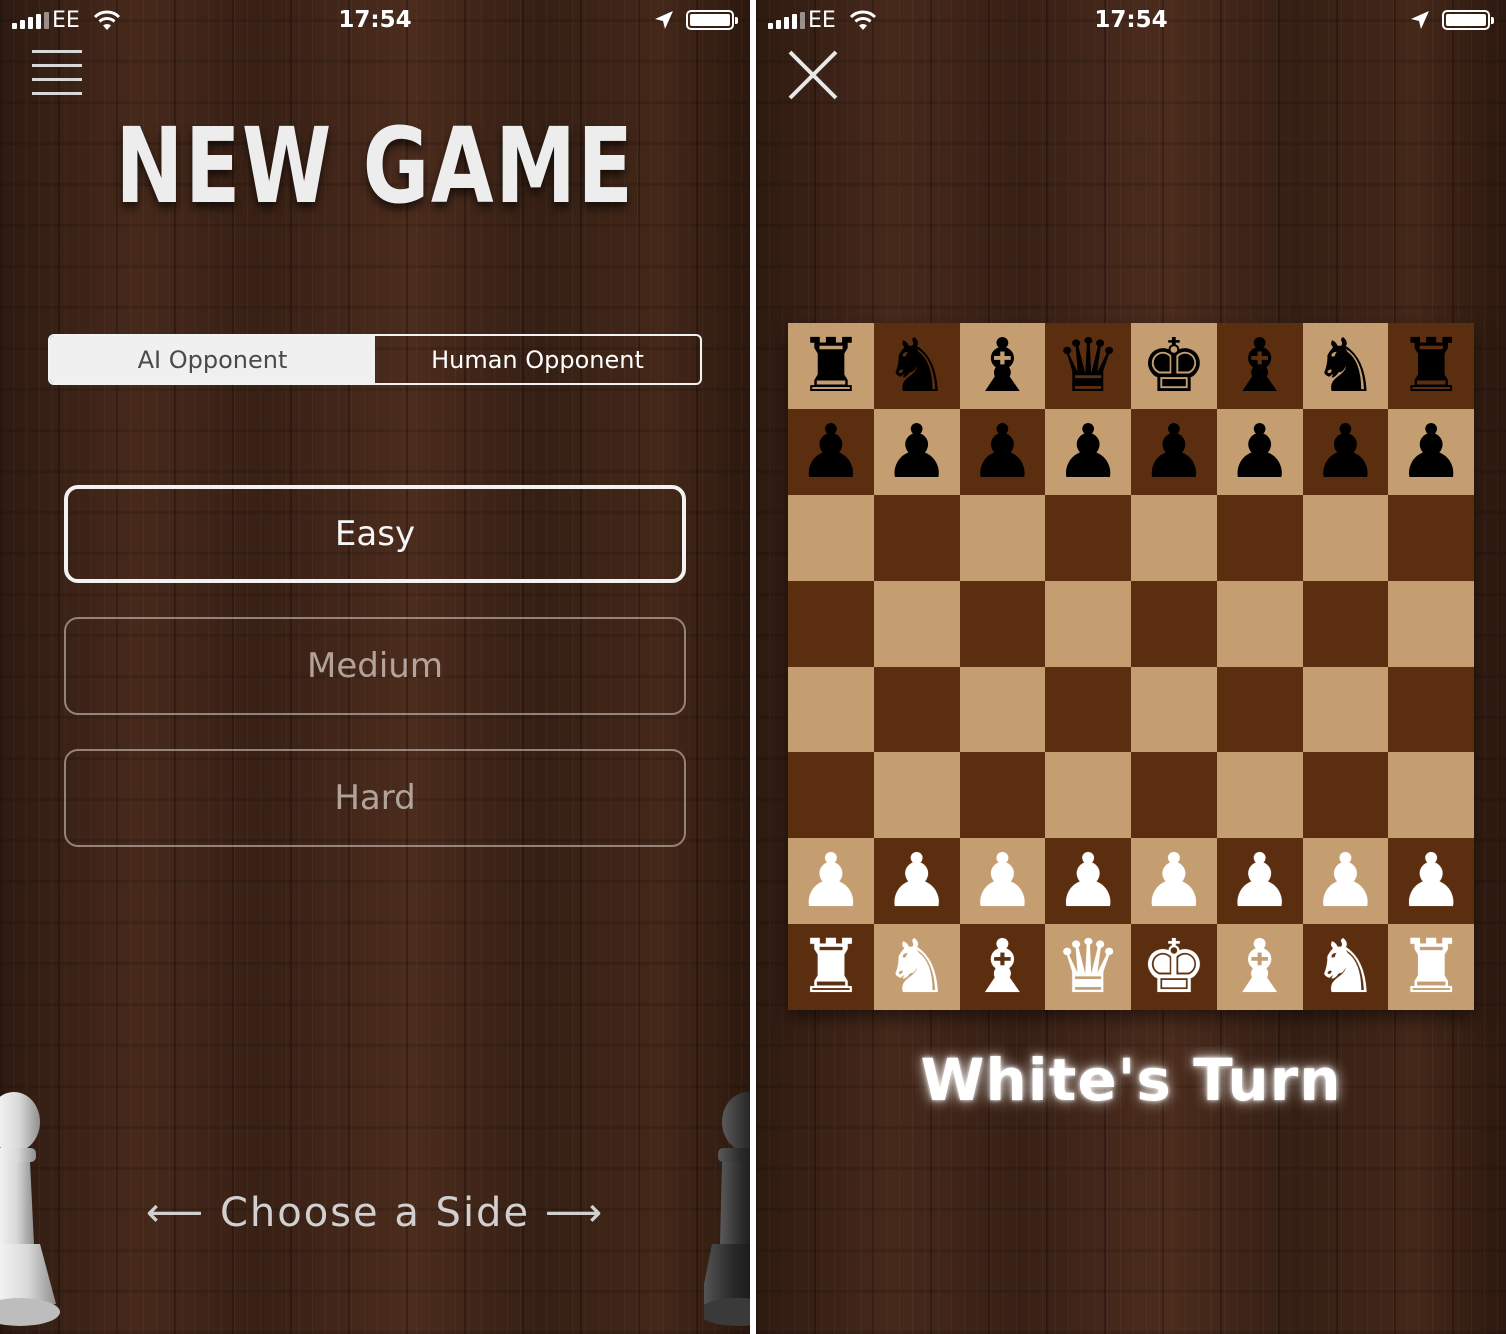 The image size is (1506, 1334). I want to click on square-b8: ♞, so click(916, 366).